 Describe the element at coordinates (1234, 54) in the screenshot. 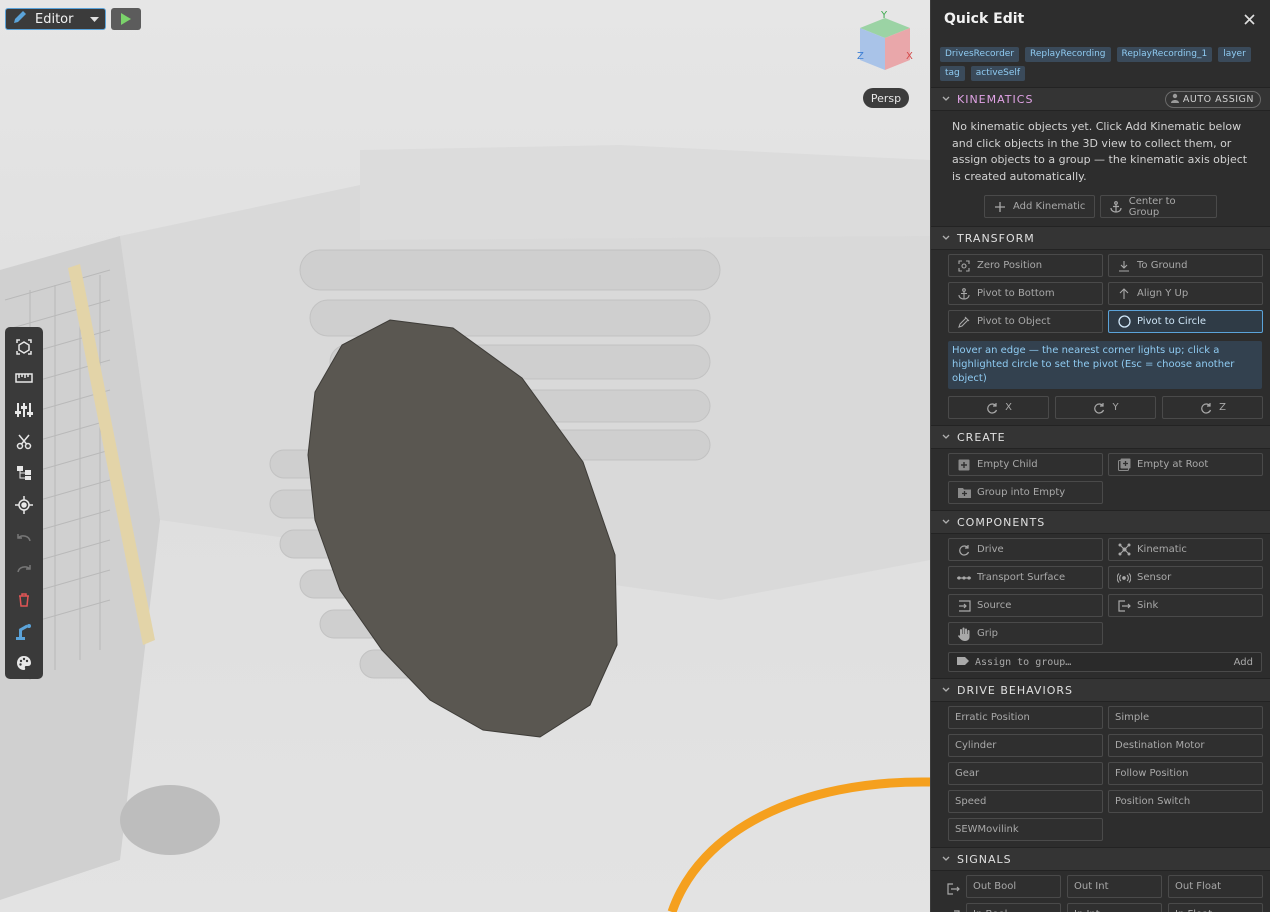

I see `tag-chip: layer` at that location.